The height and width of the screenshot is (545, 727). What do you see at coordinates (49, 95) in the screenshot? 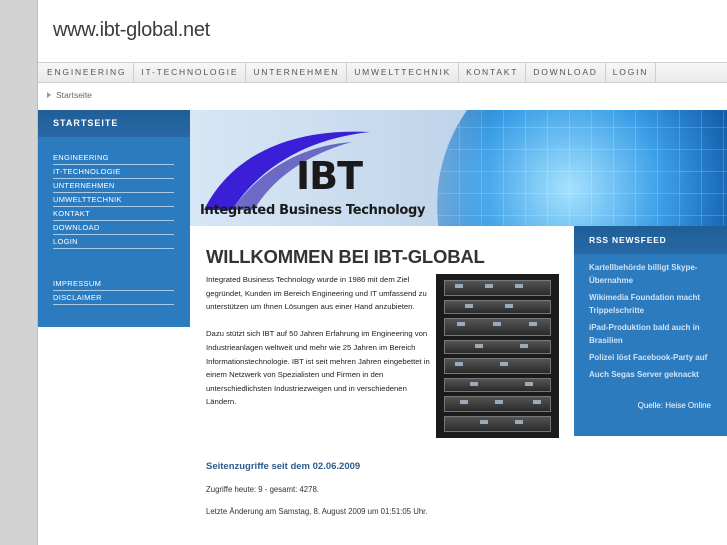
I see `breadcrumb-arrow-icon` at bounding box center [49, 95].